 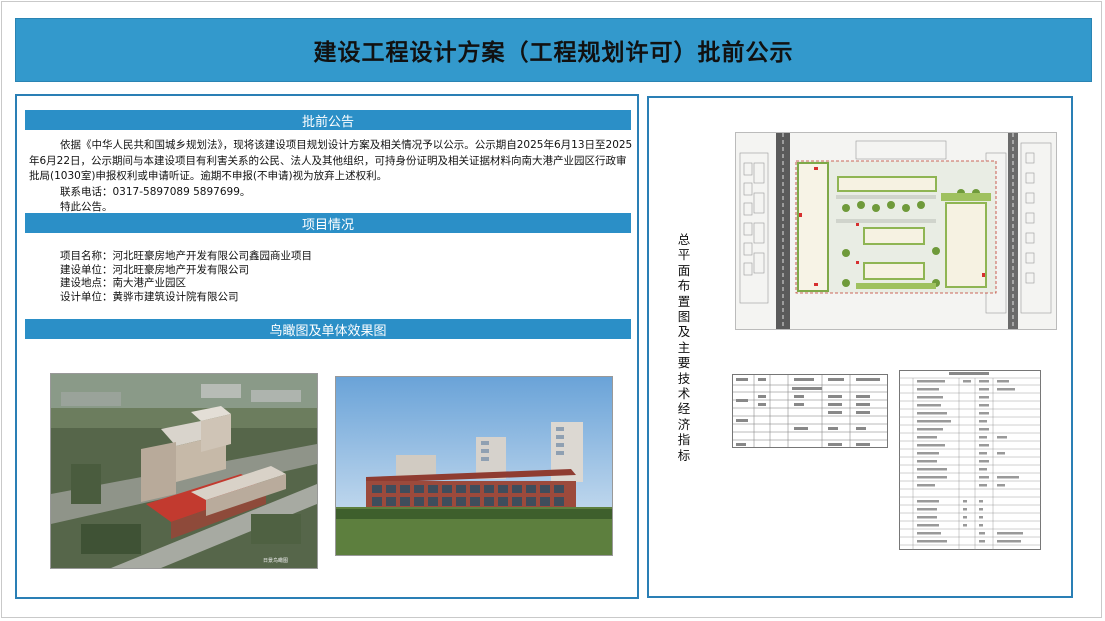 What do you see at coordinates (149, 296) in the screenshot?
I see `project-designer: 设计单位：黄骅市建筑设计院有限公司` at bounding box center [149, 296].